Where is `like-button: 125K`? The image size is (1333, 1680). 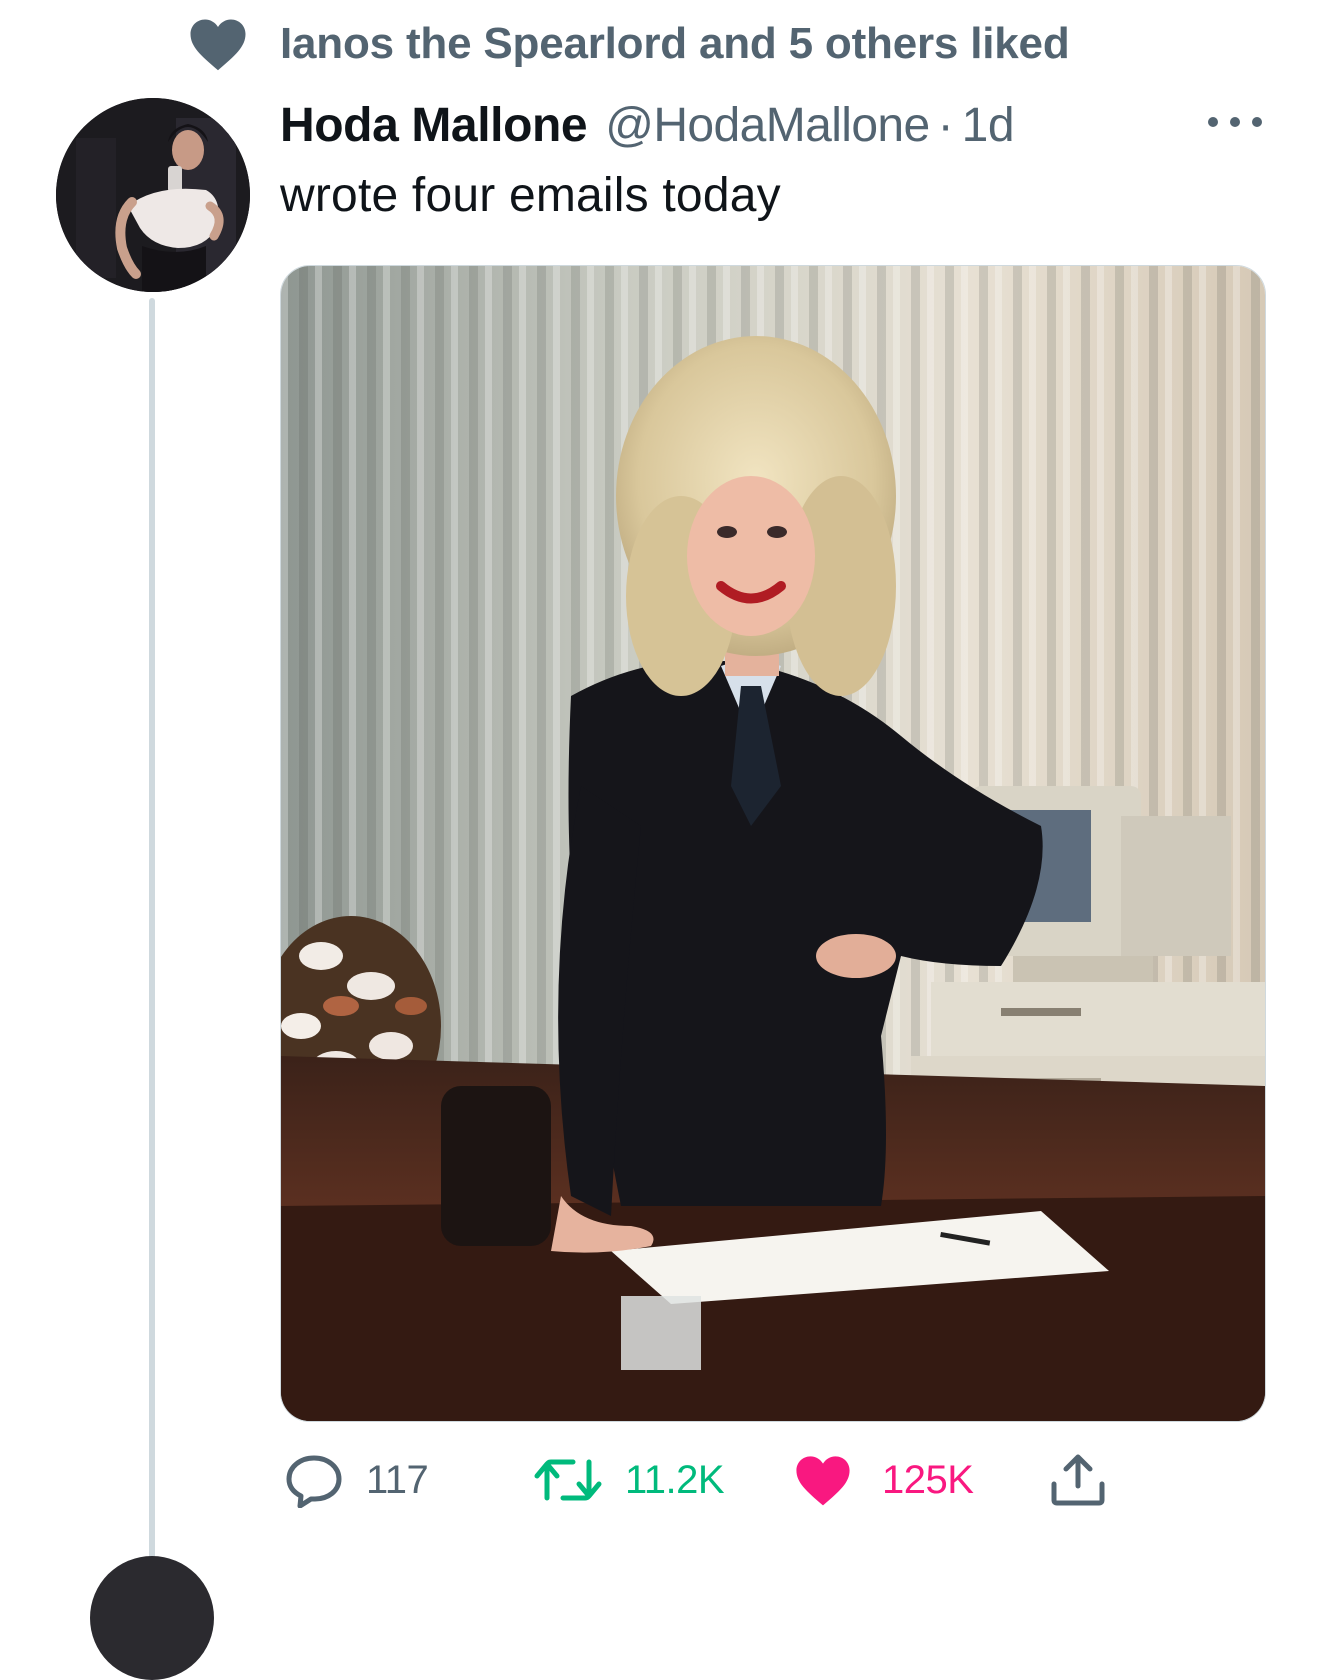
like-button: 125K is located at coordinates (884, 1480).